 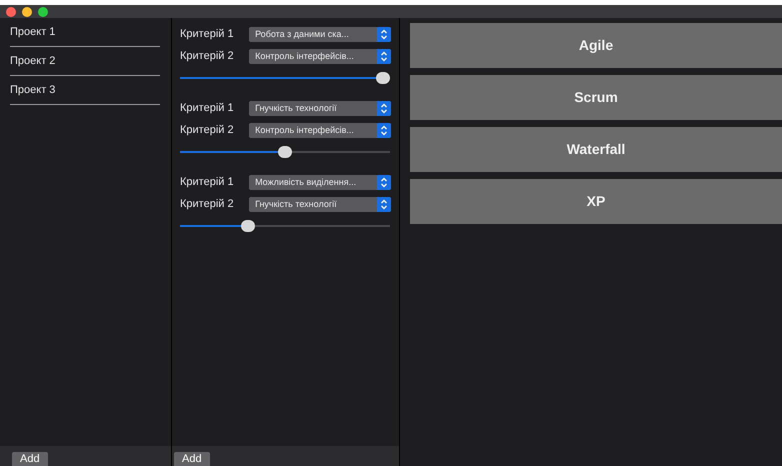 What do you see at coordinates (596, 201) in the screenshot?
I see `methodology-button: XP` at bounding box center [596, 201].